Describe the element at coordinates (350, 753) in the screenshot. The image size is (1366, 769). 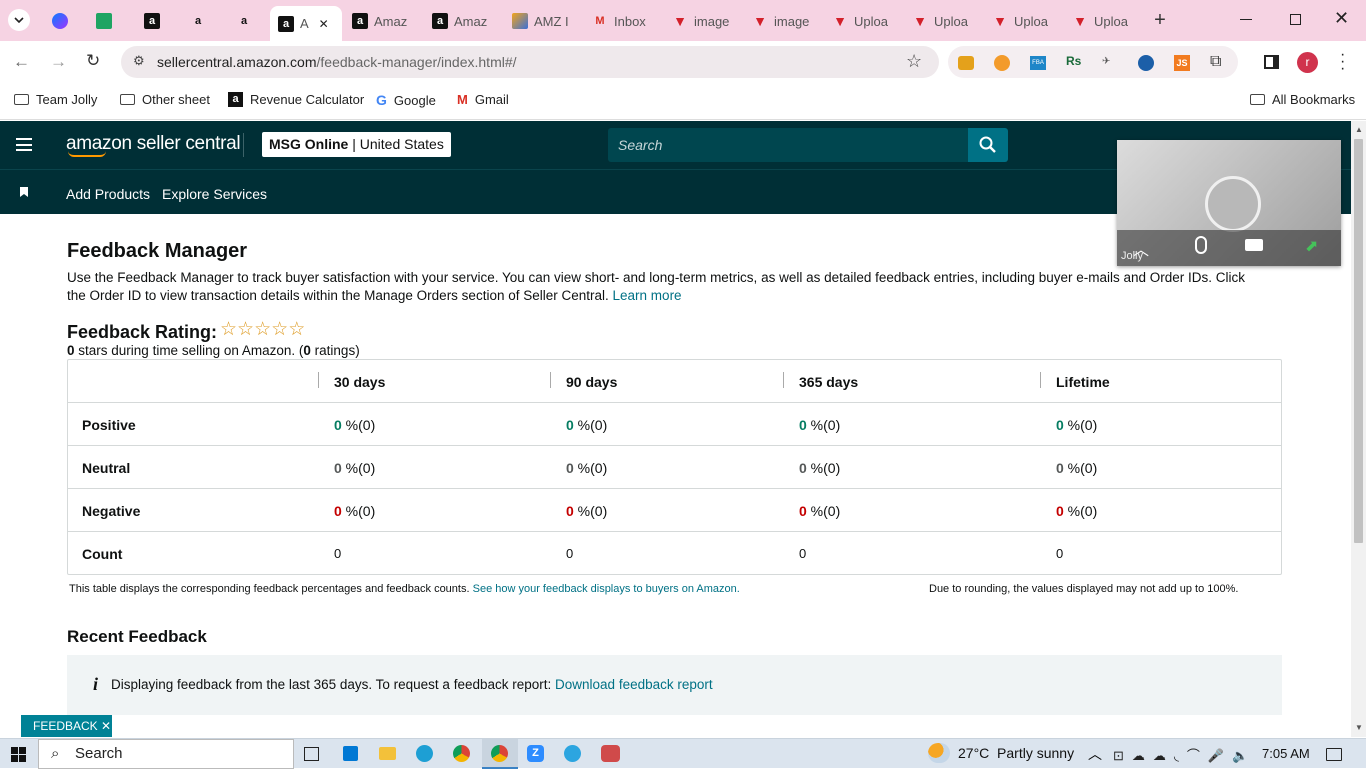
I see `store-icon` at that location.